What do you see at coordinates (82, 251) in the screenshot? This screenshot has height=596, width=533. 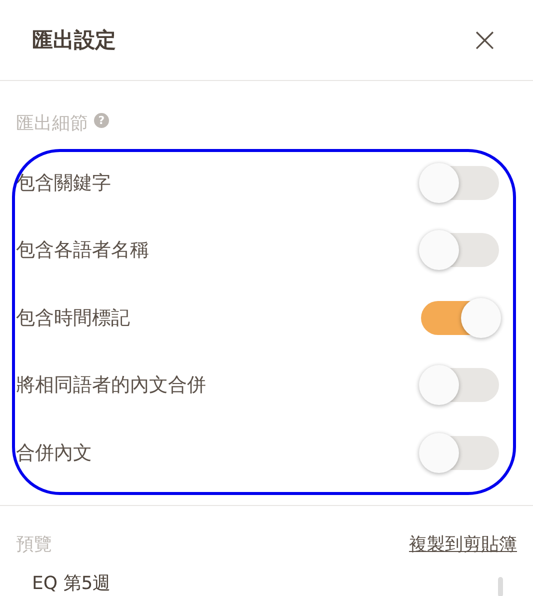 I see `option-label: 包含各語者名稱` at bounding box center [82, 251].